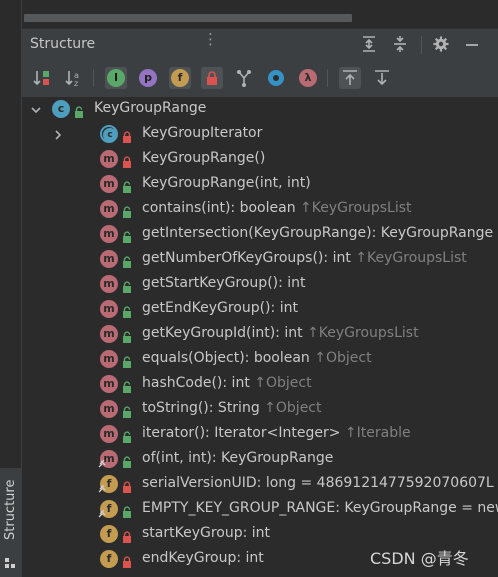  I want to click on anonymous-icon, so click(244, 78).